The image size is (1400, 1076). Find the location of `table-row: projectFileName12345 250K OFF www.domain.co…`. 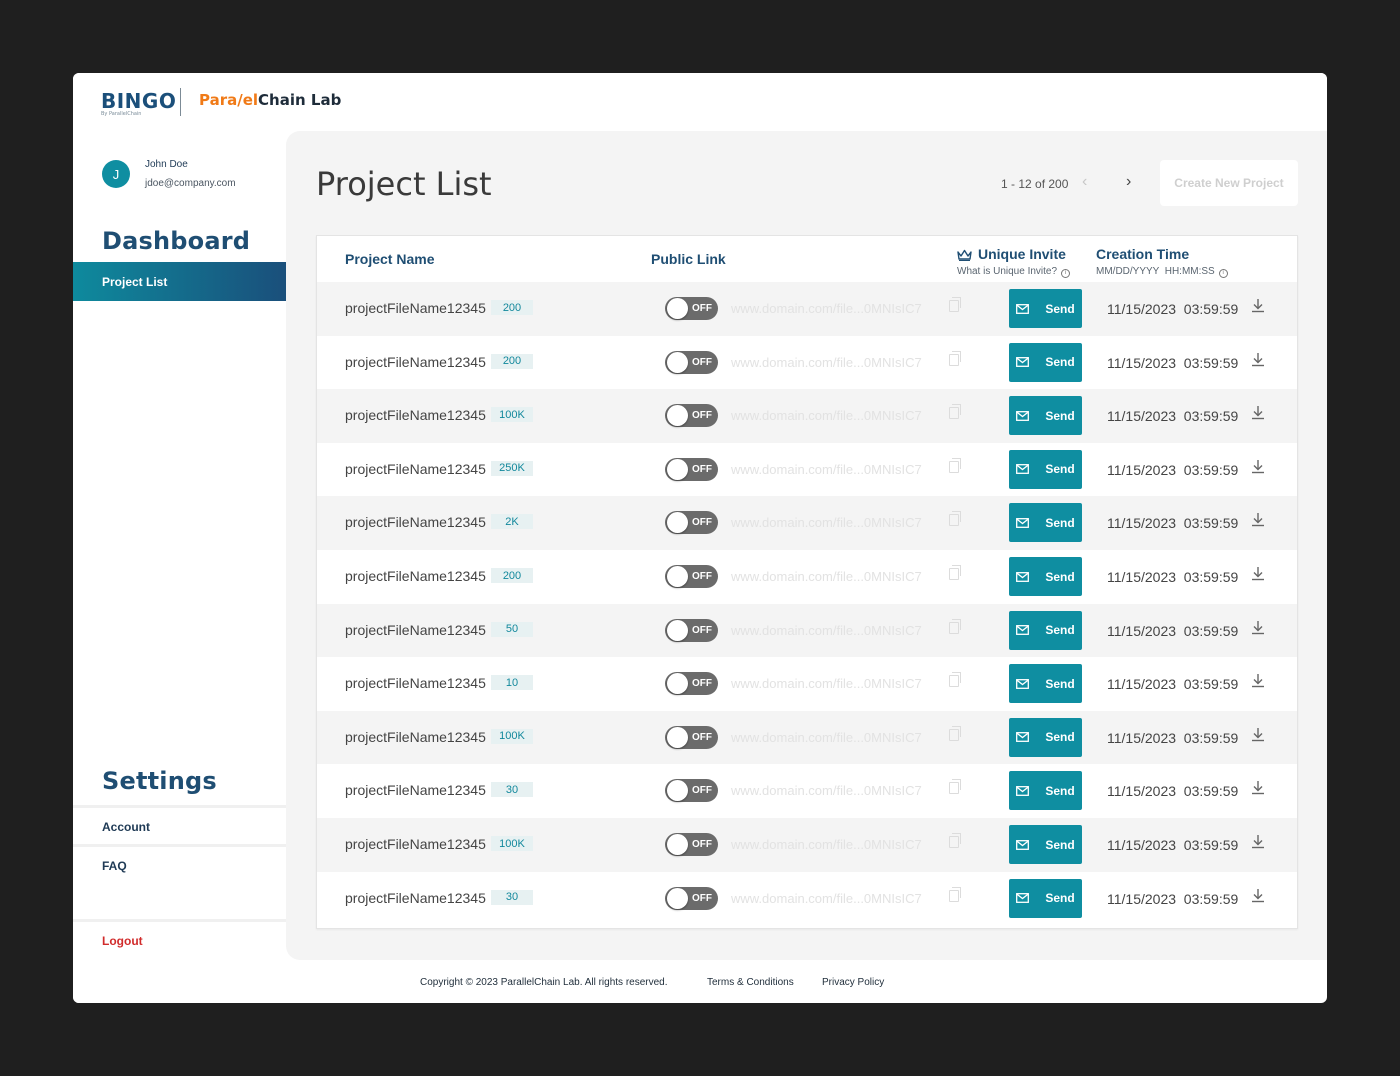

table-row: projectFileName12345 250K OFF www.domain.co… is located at coordinates (807, 470).